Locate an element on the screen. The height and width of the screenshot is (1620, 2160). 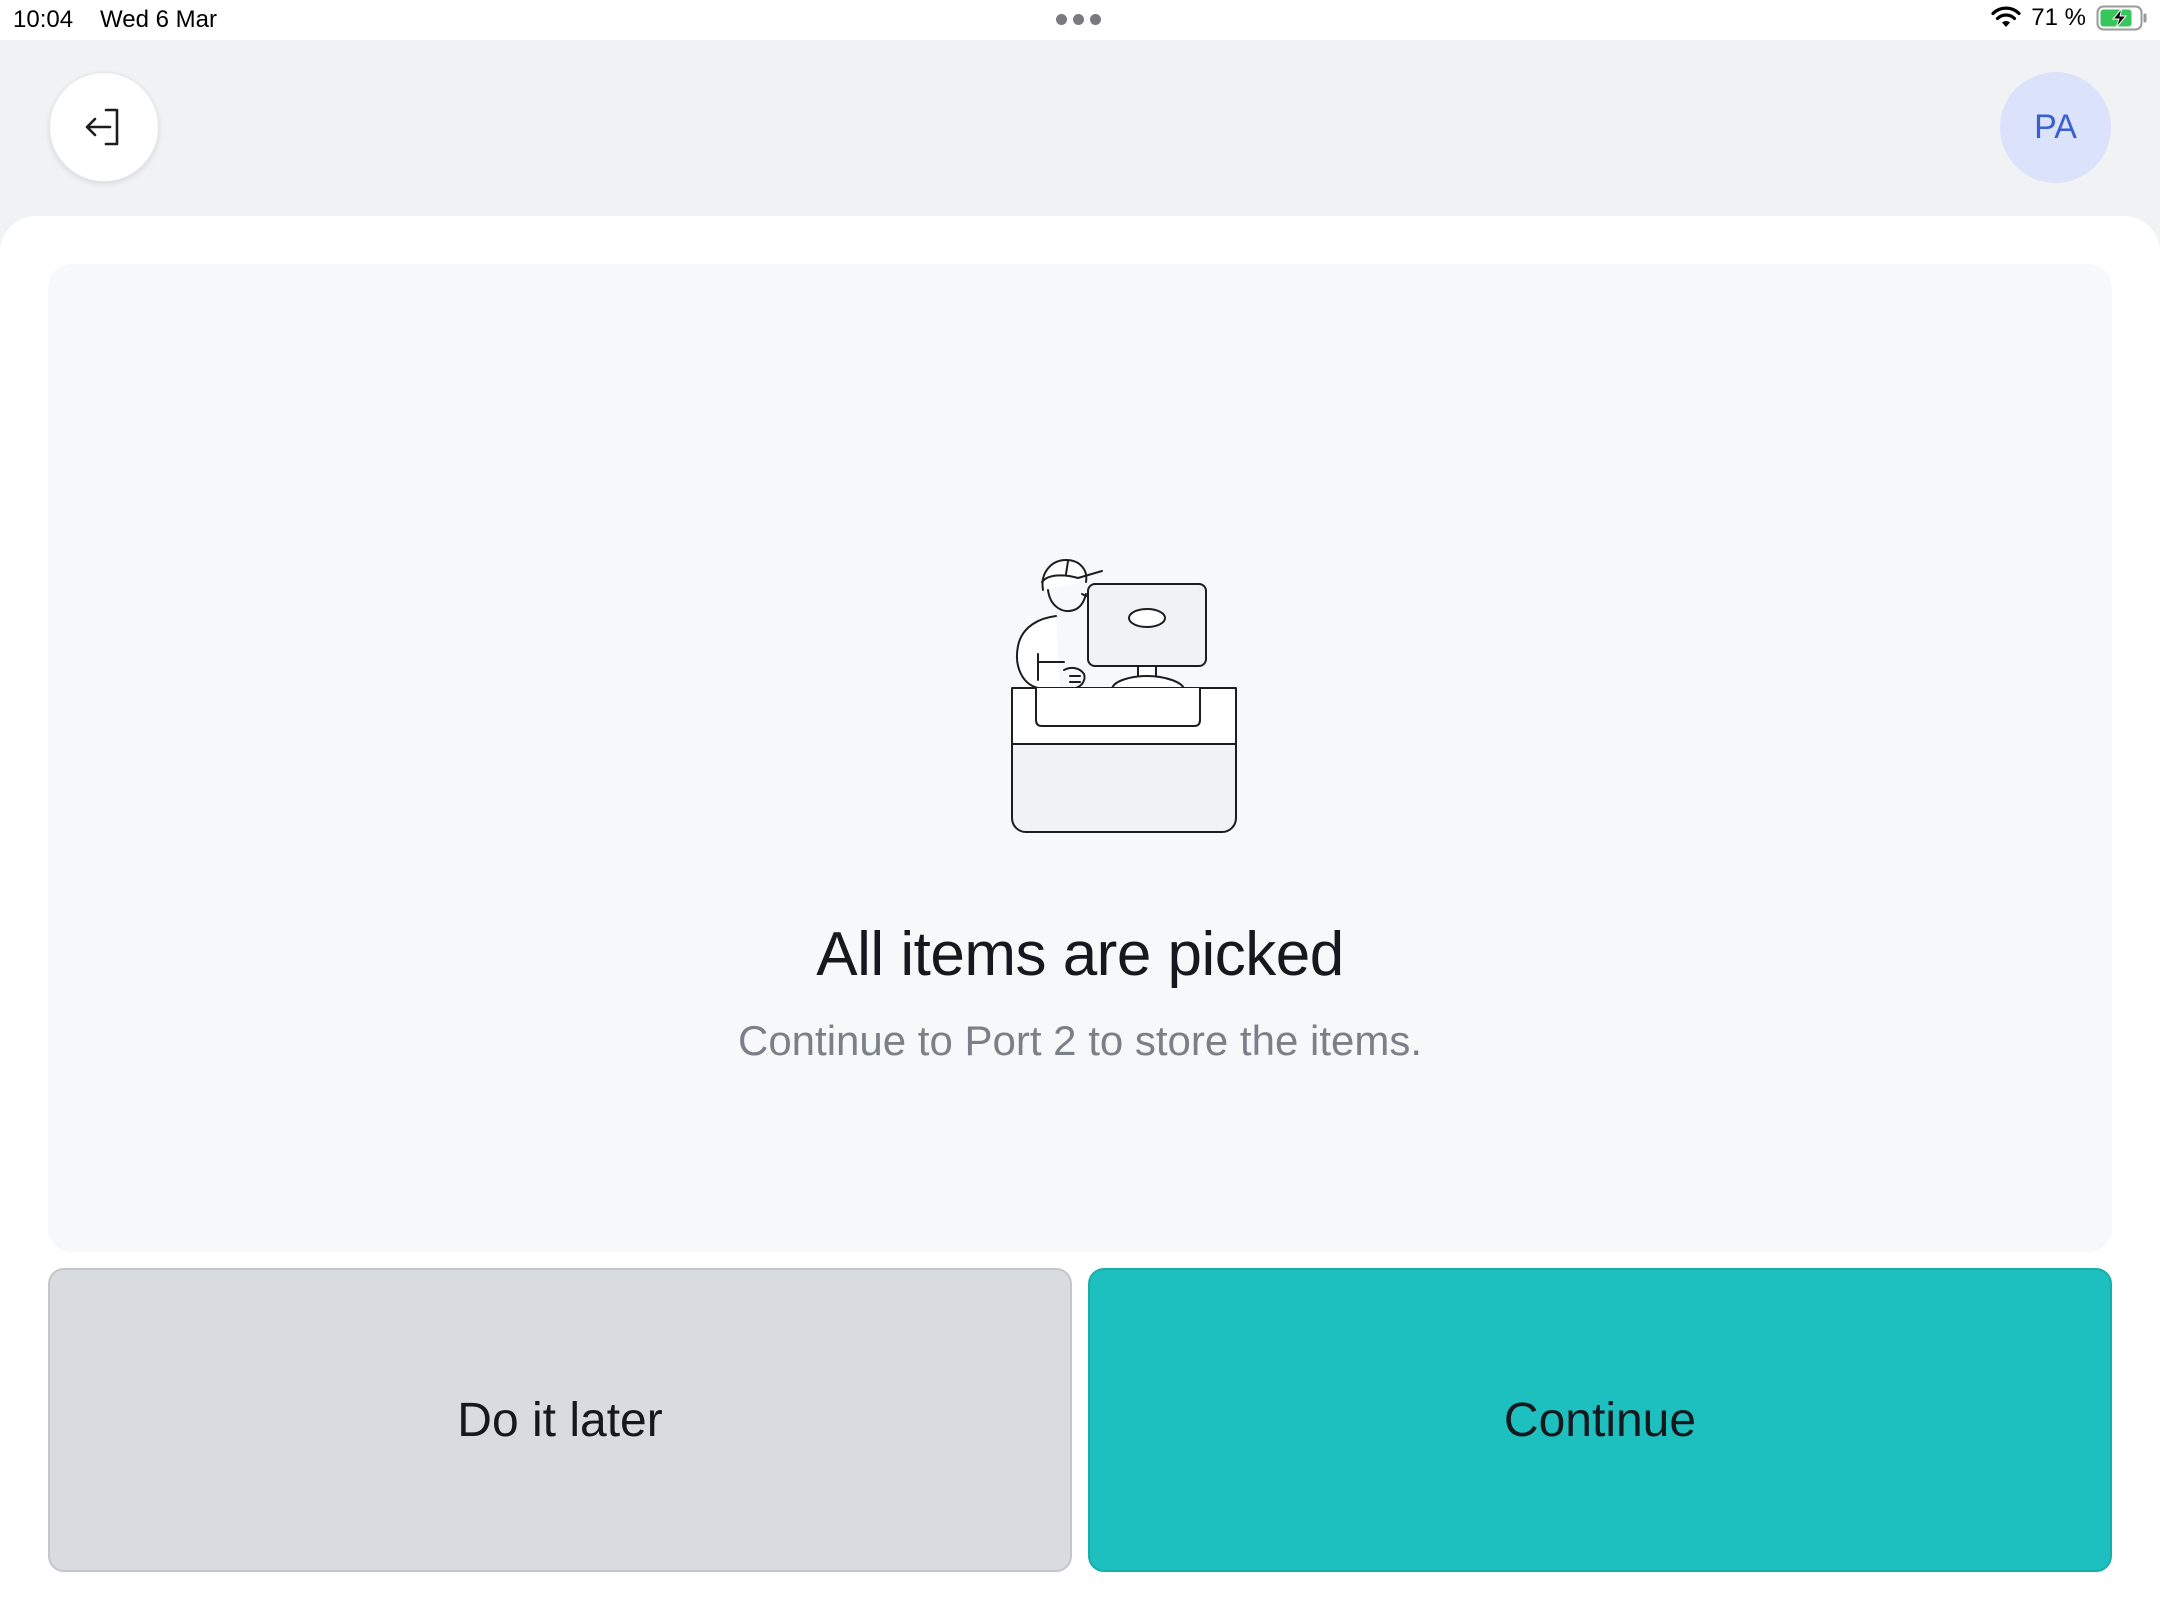
status-indicators: 71 % is located at coordinates (2069, 18).